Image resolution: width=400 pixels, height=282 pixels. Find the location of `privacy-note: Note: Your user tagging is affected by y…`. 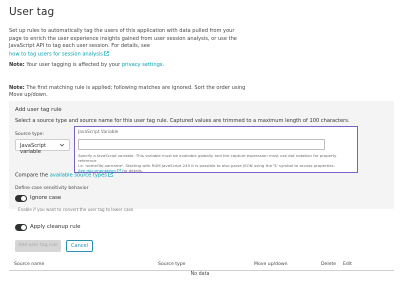

privacy-note: Note: Your user tagging is affected by y… is located at coordinates (86, 66).